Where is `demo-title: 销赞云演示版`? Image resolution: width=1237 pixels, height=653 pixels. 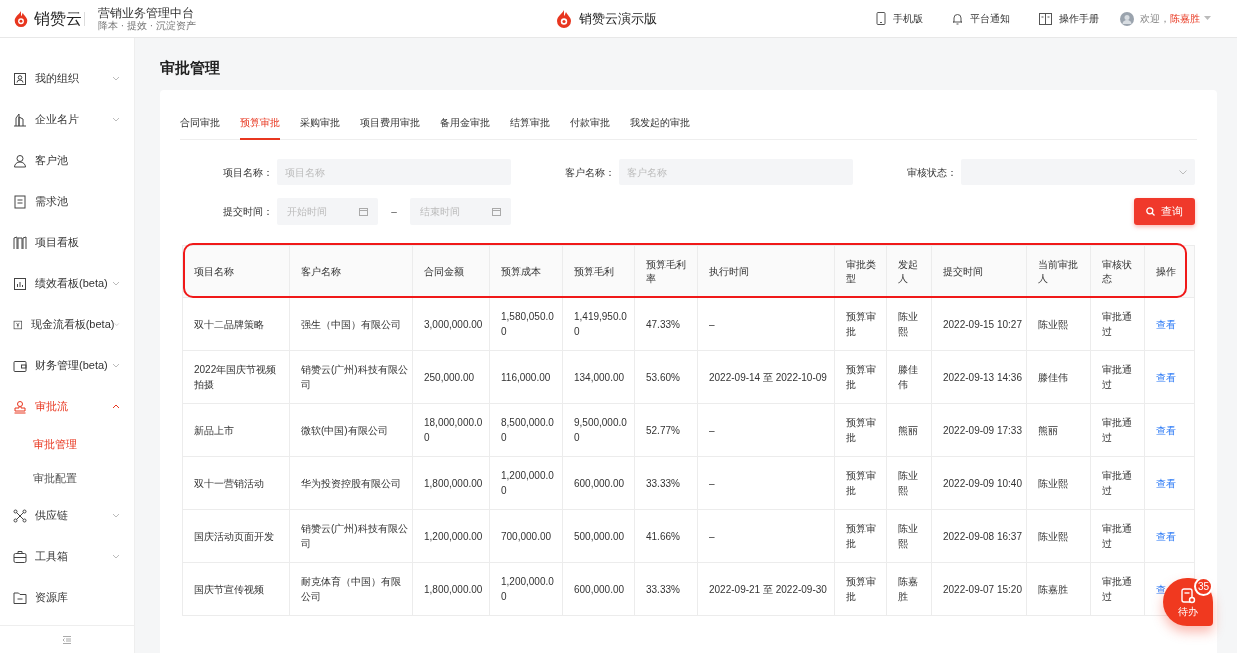
demo-title: 销赞云演示版 is located at coordinates (618, 19).